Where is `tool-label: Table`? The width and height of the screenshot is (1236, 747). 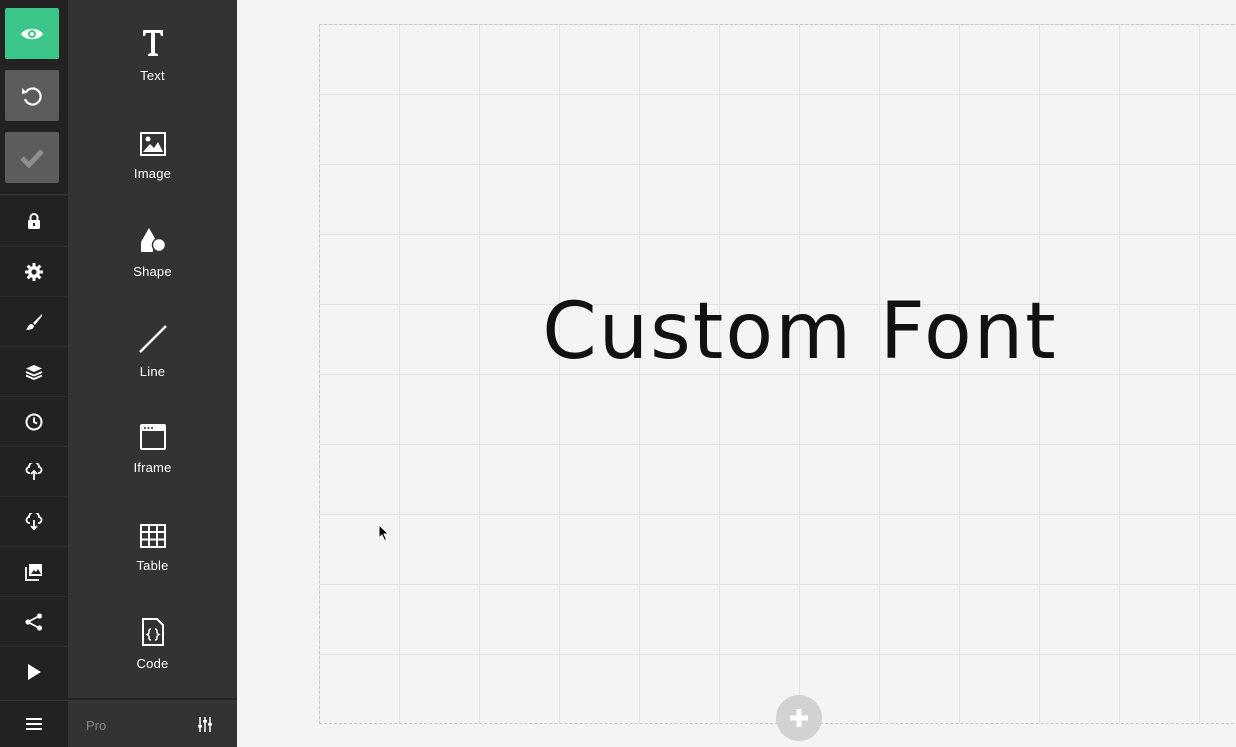 tool-label: Table is located at coordinates (152, 565).